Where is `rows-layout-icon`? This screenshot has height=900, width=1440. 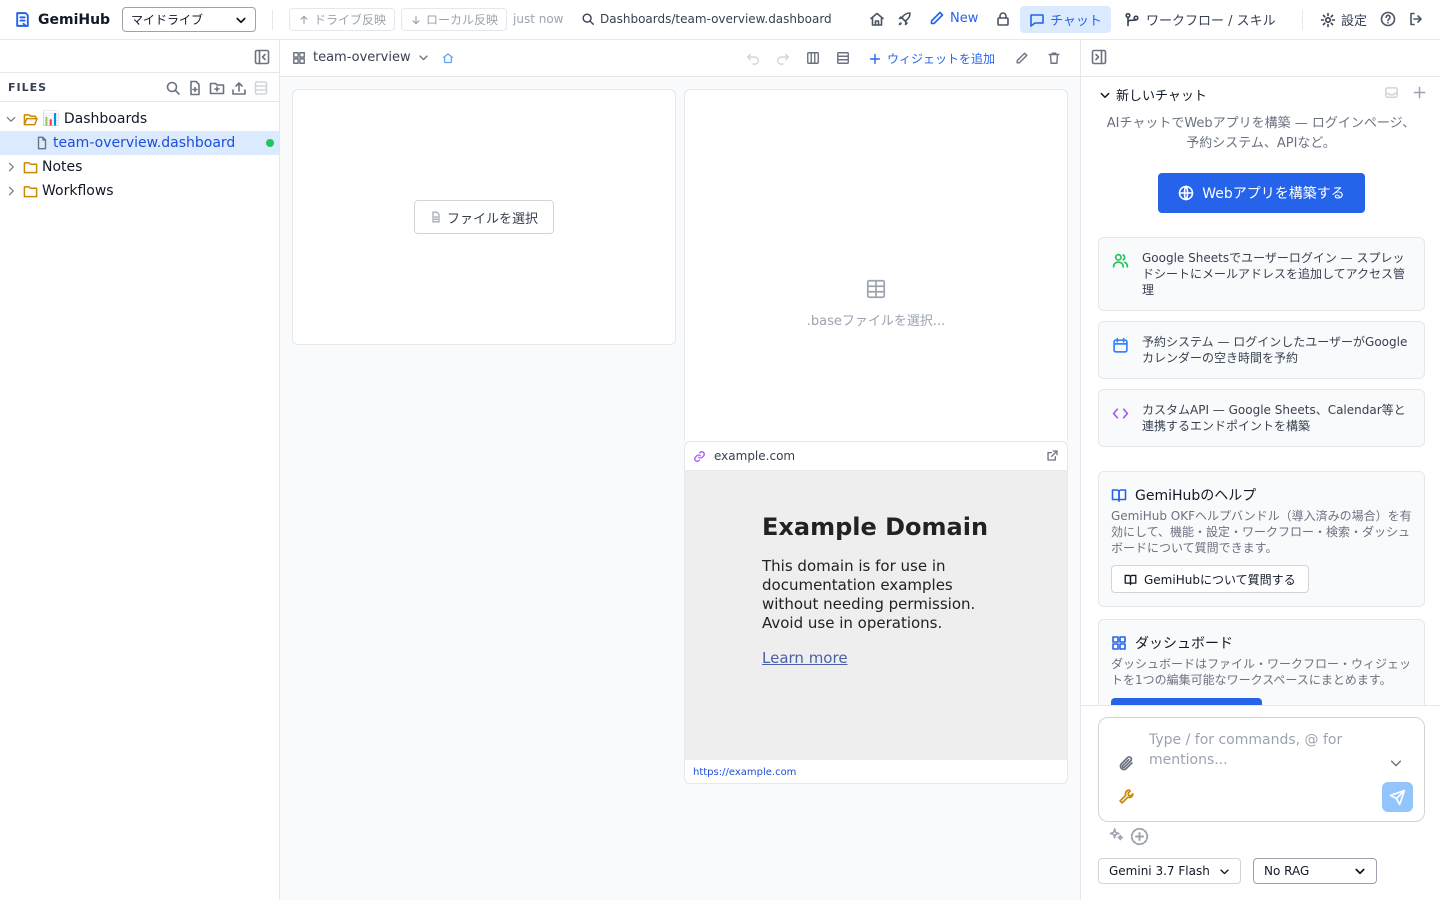
rows-layout-icon is located at coordinates (843, 58).